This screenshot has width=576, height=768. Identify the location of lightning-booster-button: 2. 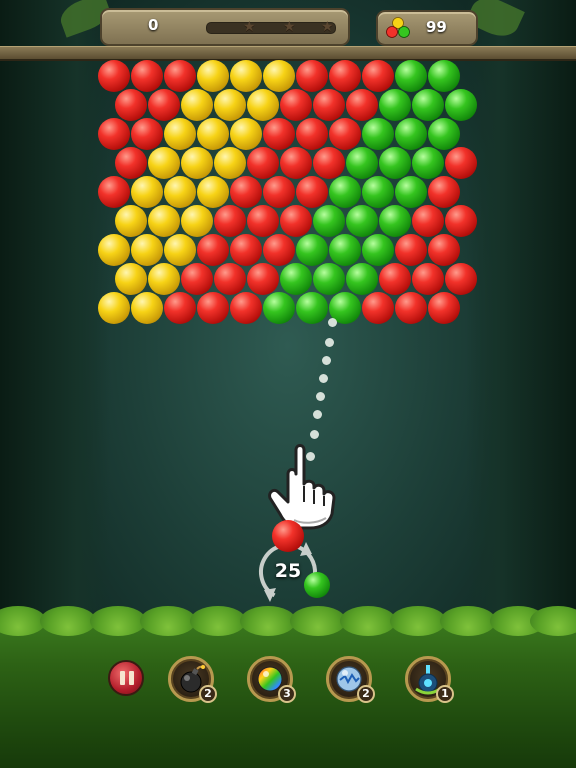
(350, 679).